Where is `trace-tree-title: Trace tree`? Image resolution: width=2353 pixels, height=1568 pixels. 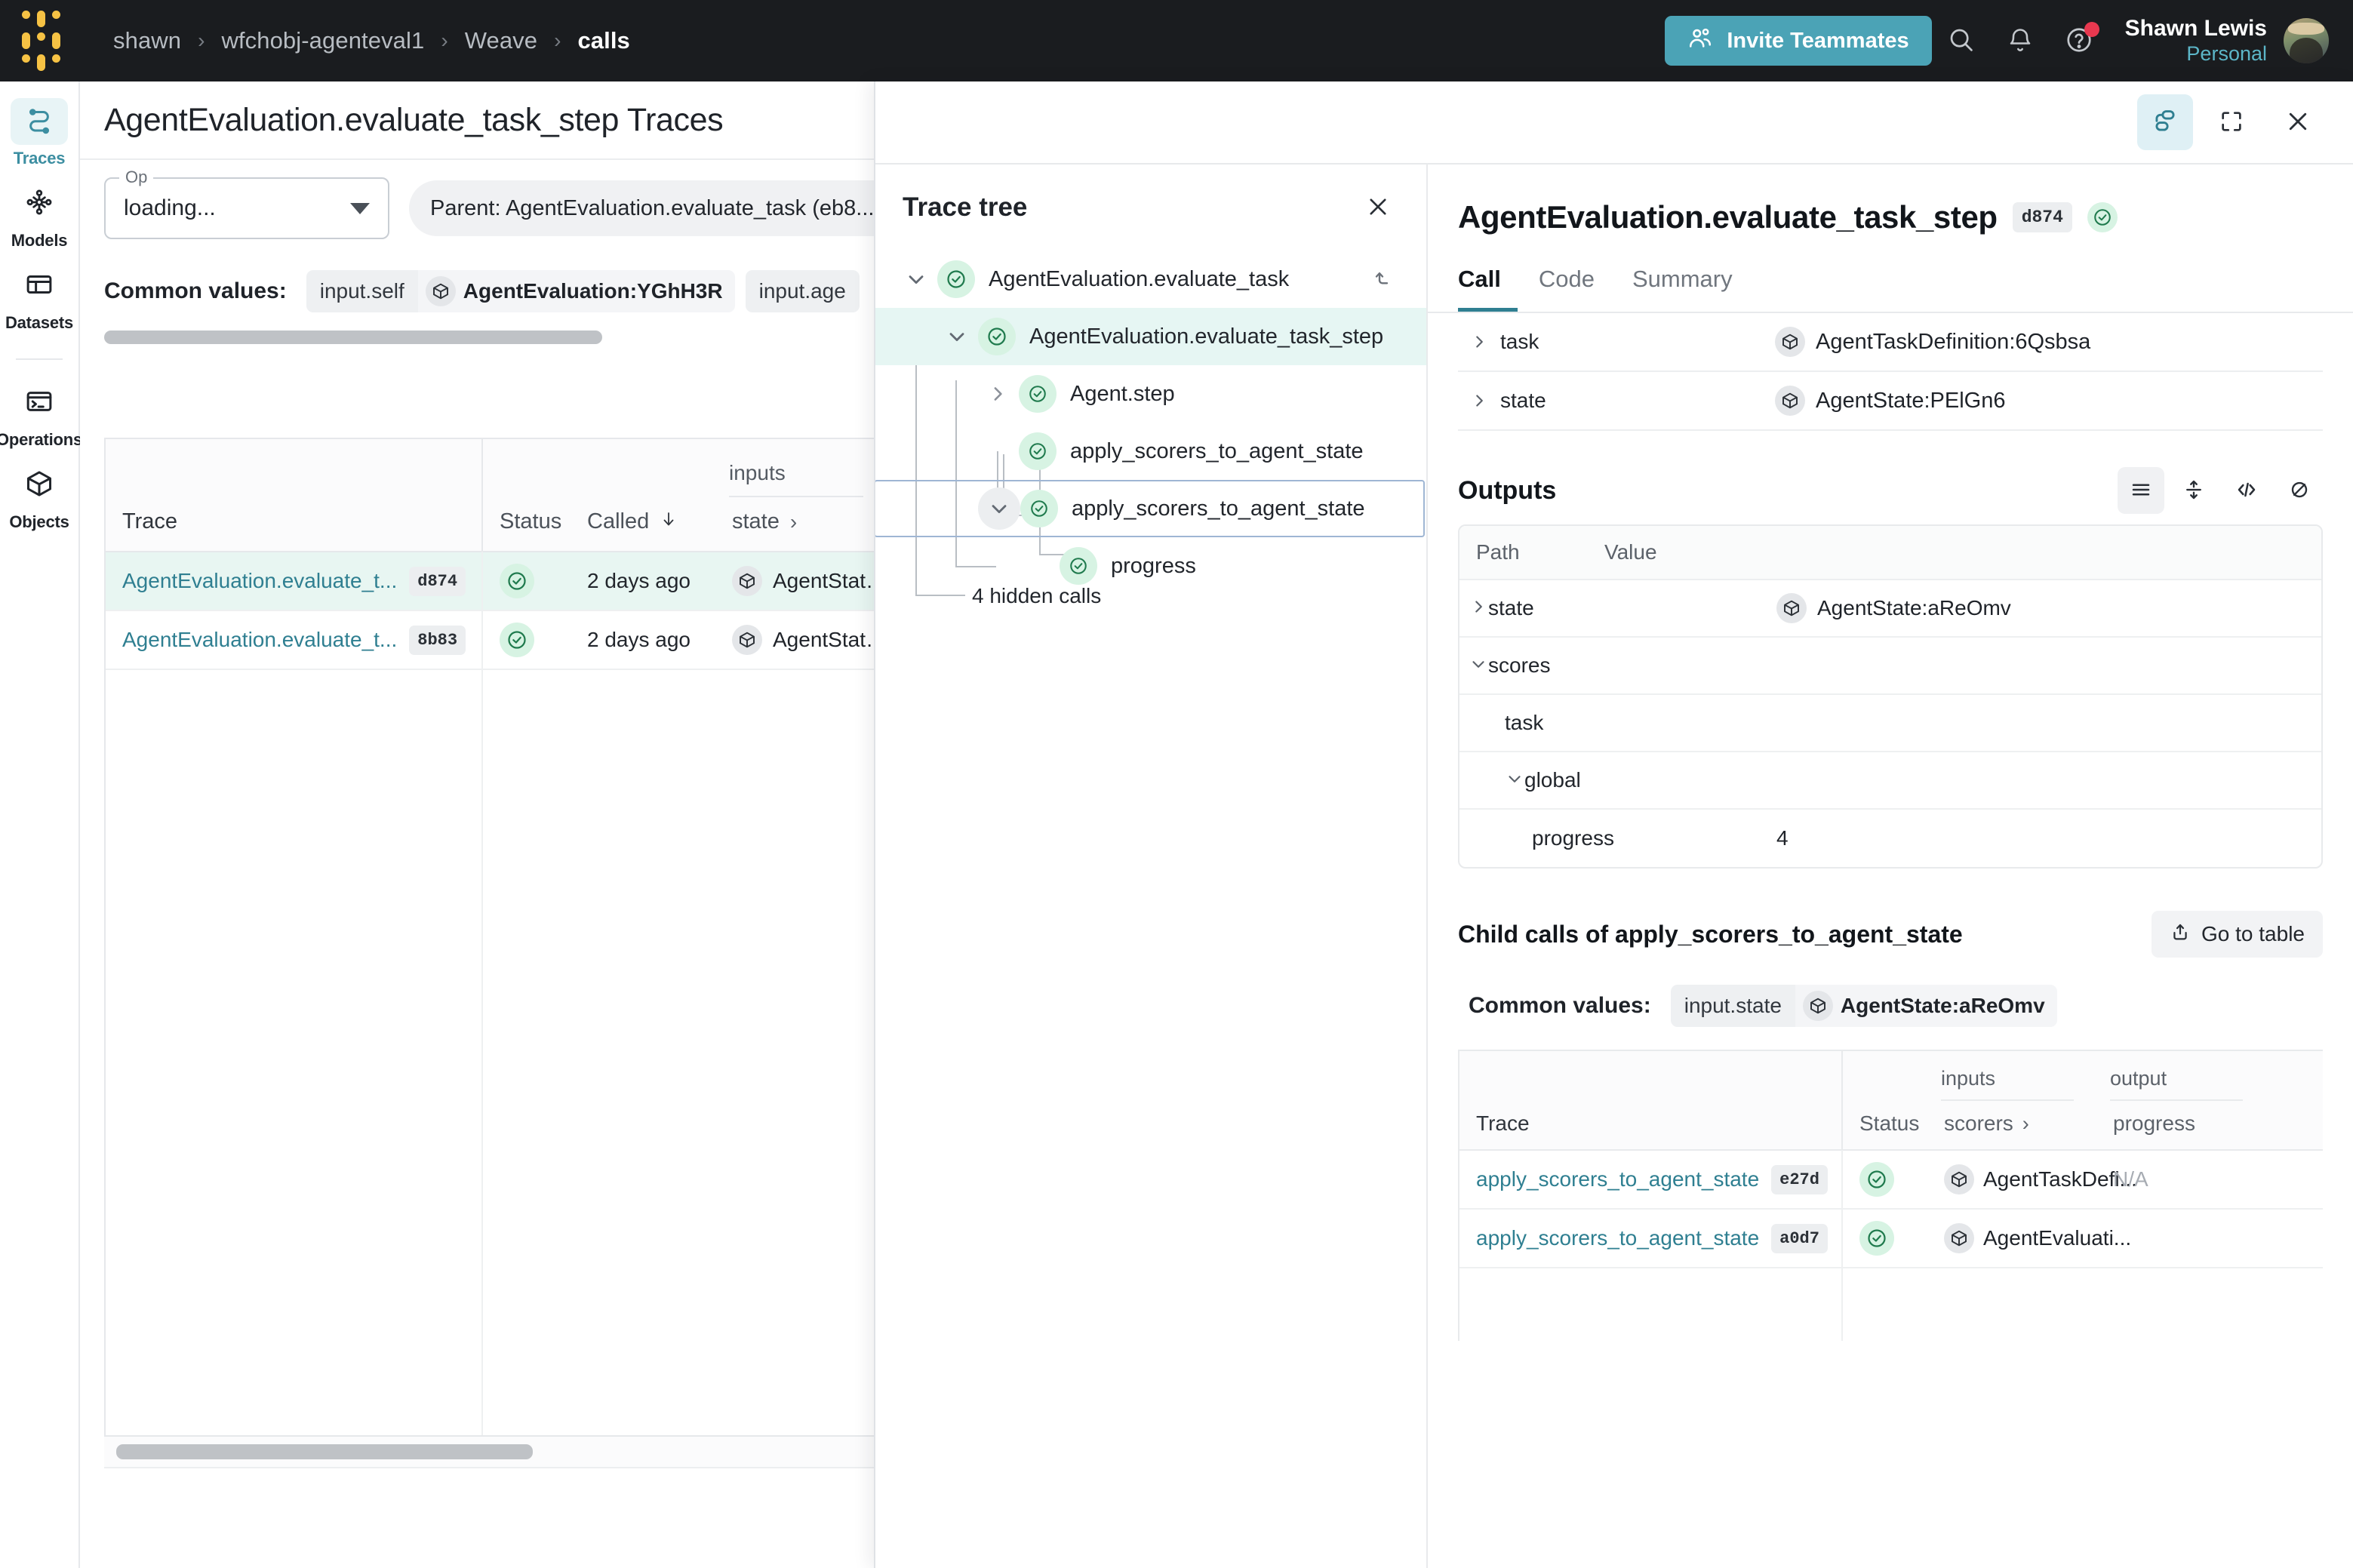
trace-tree-title: Trace tree is located at coordinates (965, 207).